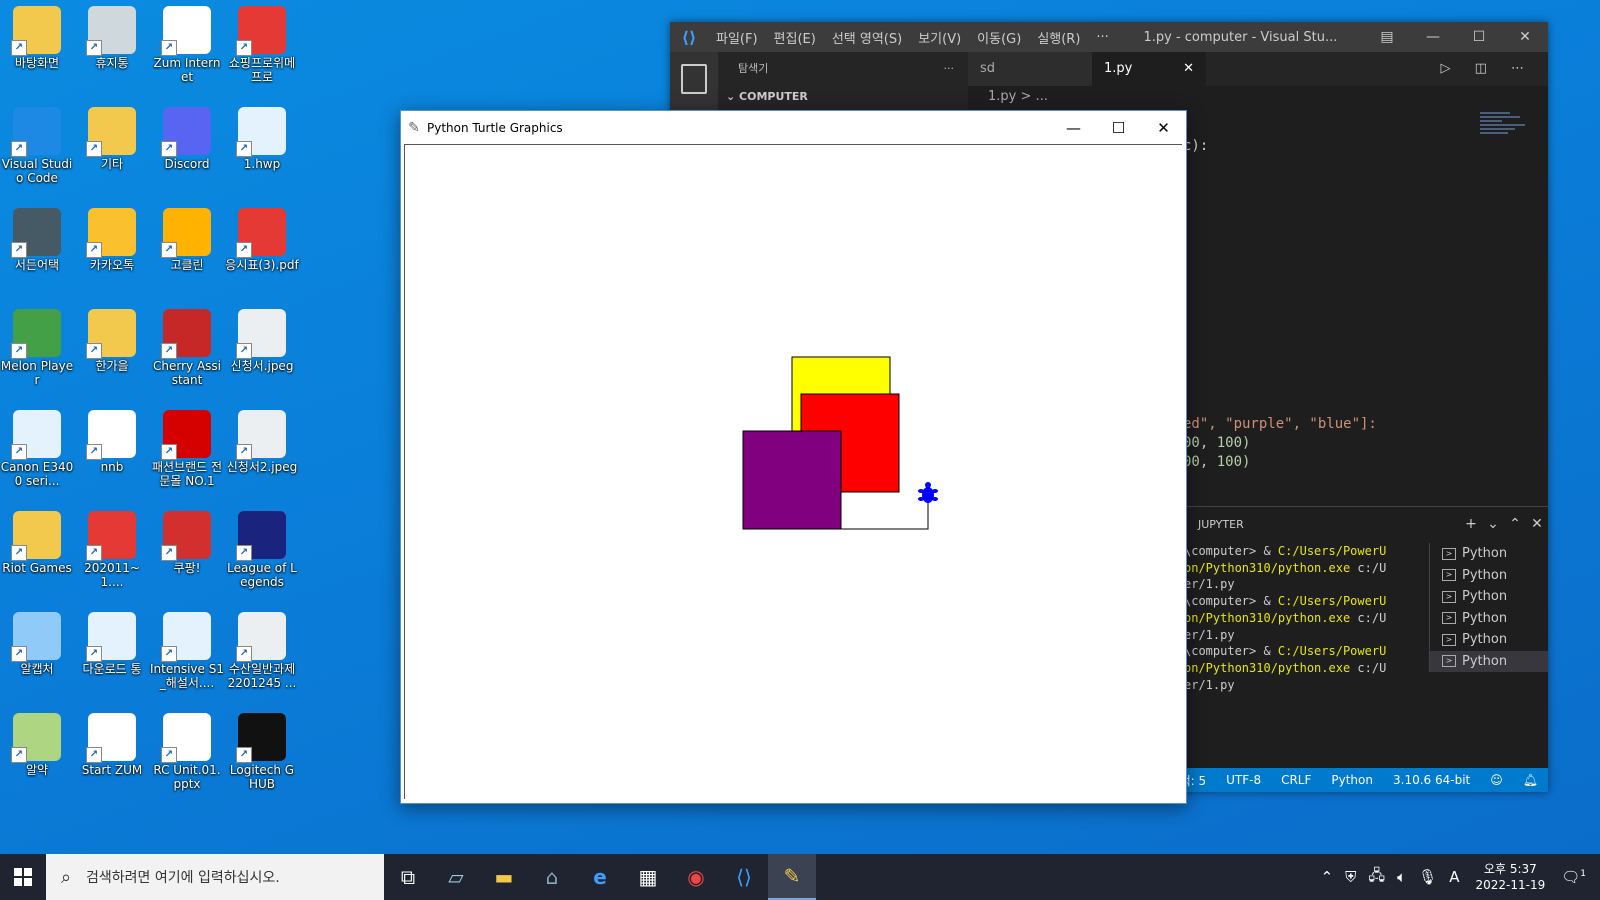 This screenshot has height=900, width=1600. What do you see at coordinates (187, 153) in the screenshot?
I see `desktop-icon-discord: ↗ Discord` at bounding box center [187, 153].